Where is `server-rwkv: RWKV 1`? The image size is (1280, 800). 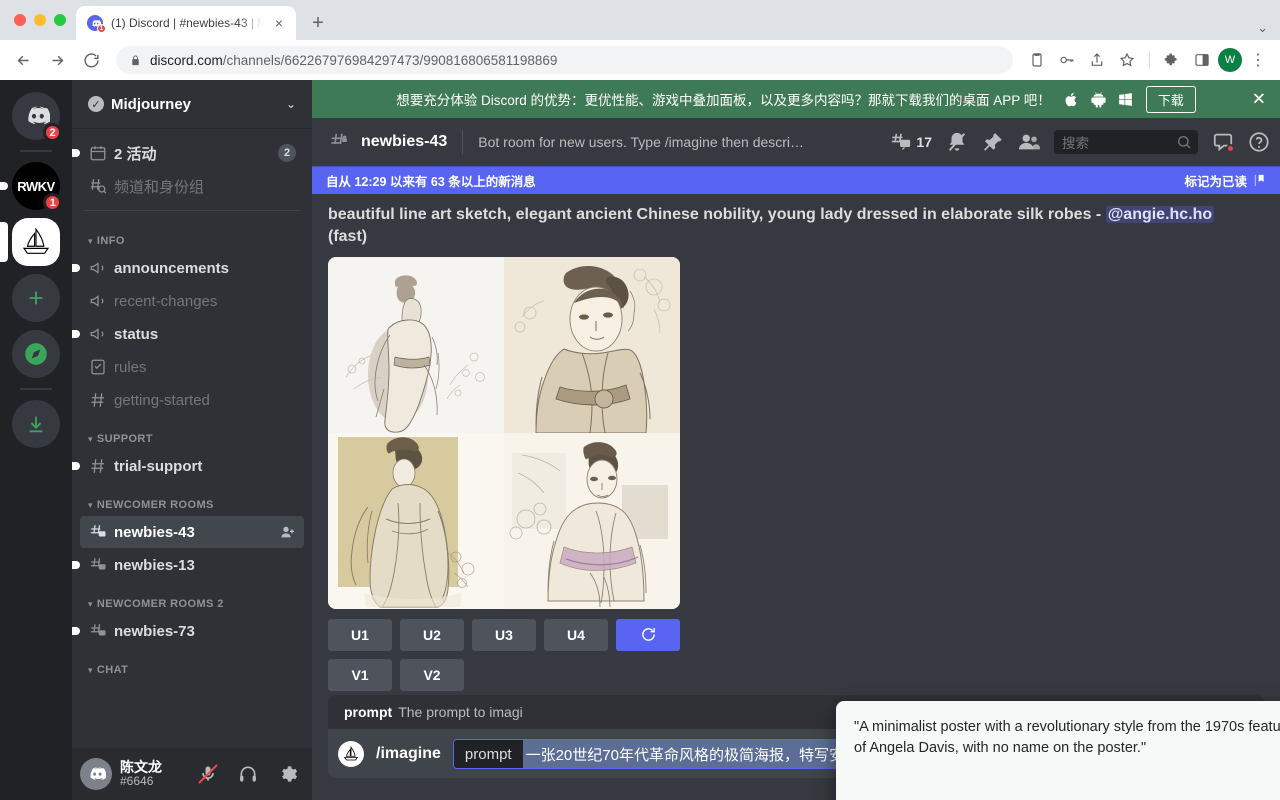
server-rwkv: RWKV 1 is located at coordinates (31, 187).